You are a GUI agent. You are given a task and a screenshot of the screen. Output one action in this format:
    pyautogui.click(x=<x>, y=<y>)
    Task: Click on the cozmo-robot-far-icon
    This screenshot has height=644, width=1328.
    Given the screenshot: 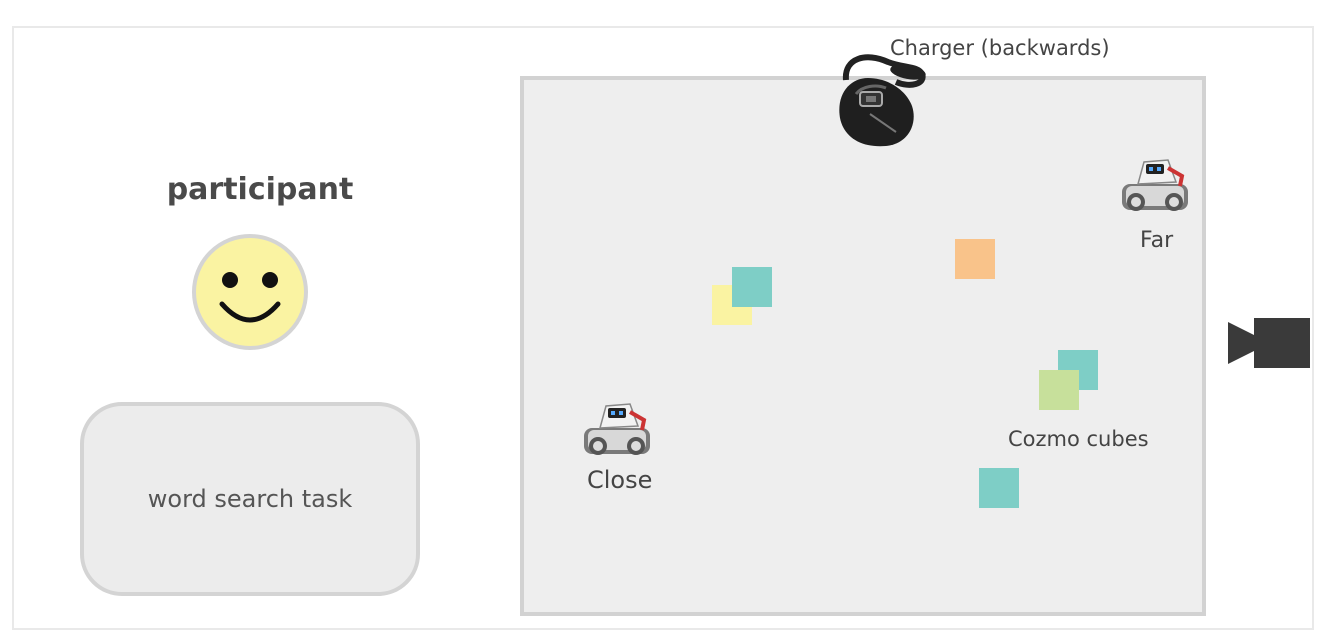 What is the action you would take?
    pyautogui.click(x=1155, y=185)
    